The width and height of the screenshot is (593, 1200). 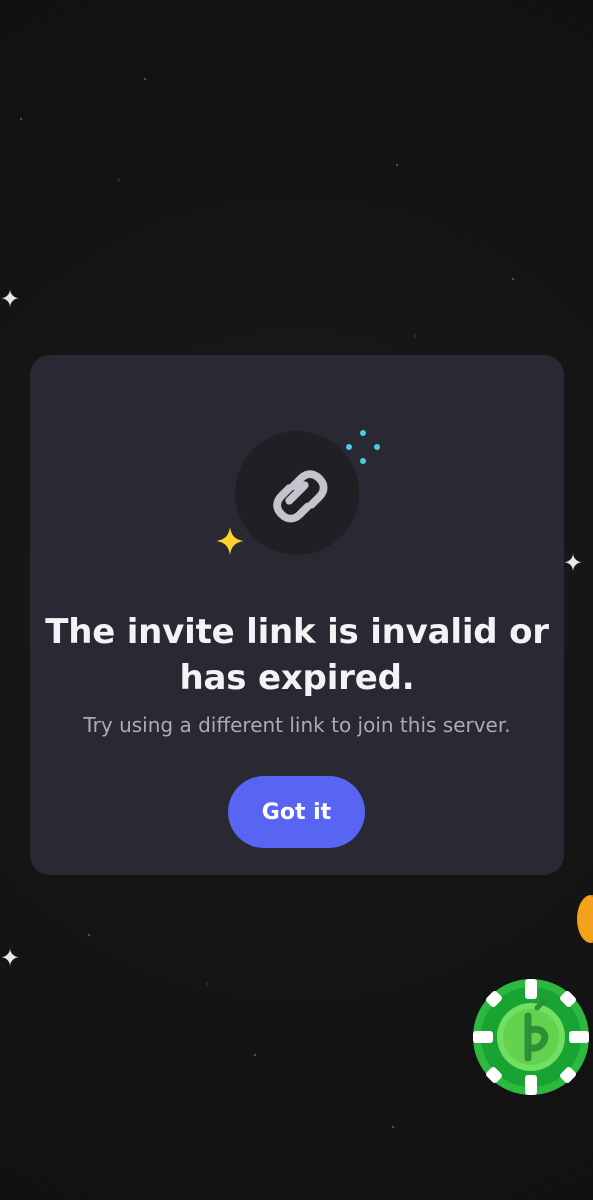 I want to click on background-star-left-top: ✦, so click(x=10, y=299).